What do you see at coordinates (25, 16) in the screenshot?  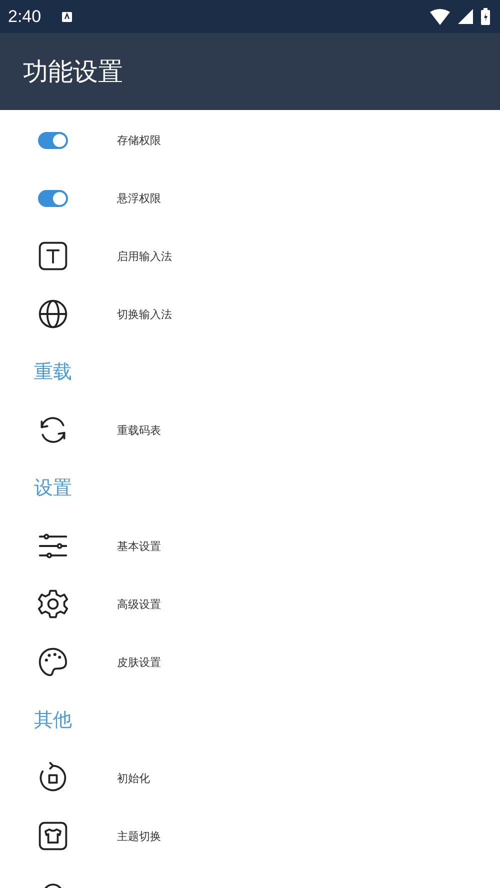 I see `status-time: 2:40` at bounding box center [25, 16].